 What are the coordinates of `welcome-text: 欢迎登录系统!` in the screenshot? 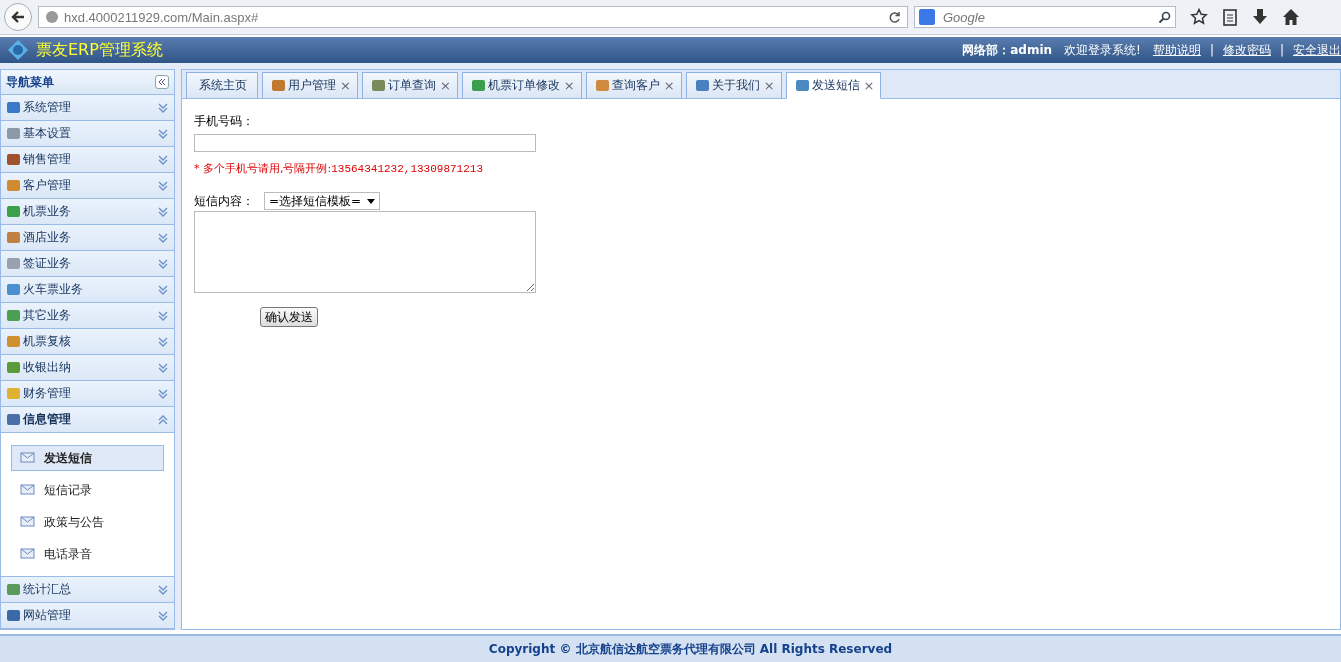 It's located at (1102, 50).